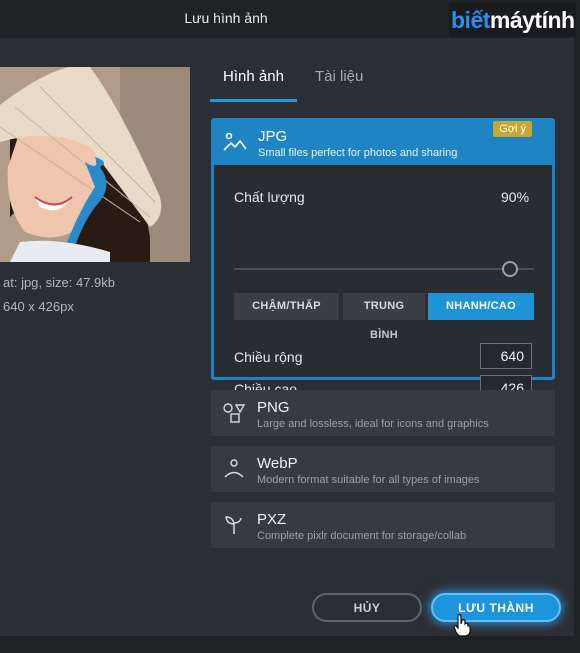 This screenshot has width=580, height=653. Describe the element at coordinates (253, 85) in the screenshot. I see `tab-image: Hình ảnh` at that location.